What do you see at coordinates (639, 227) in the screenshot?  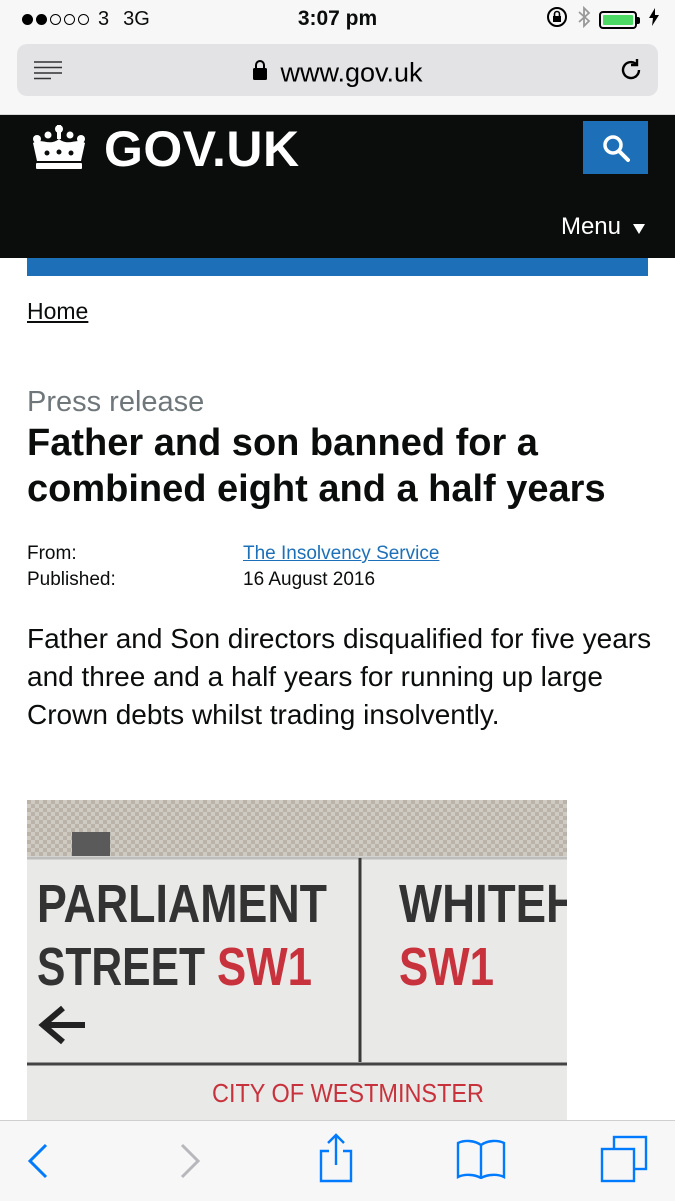 I see `menu-triangle-icon` at bounding box center [639, 227].